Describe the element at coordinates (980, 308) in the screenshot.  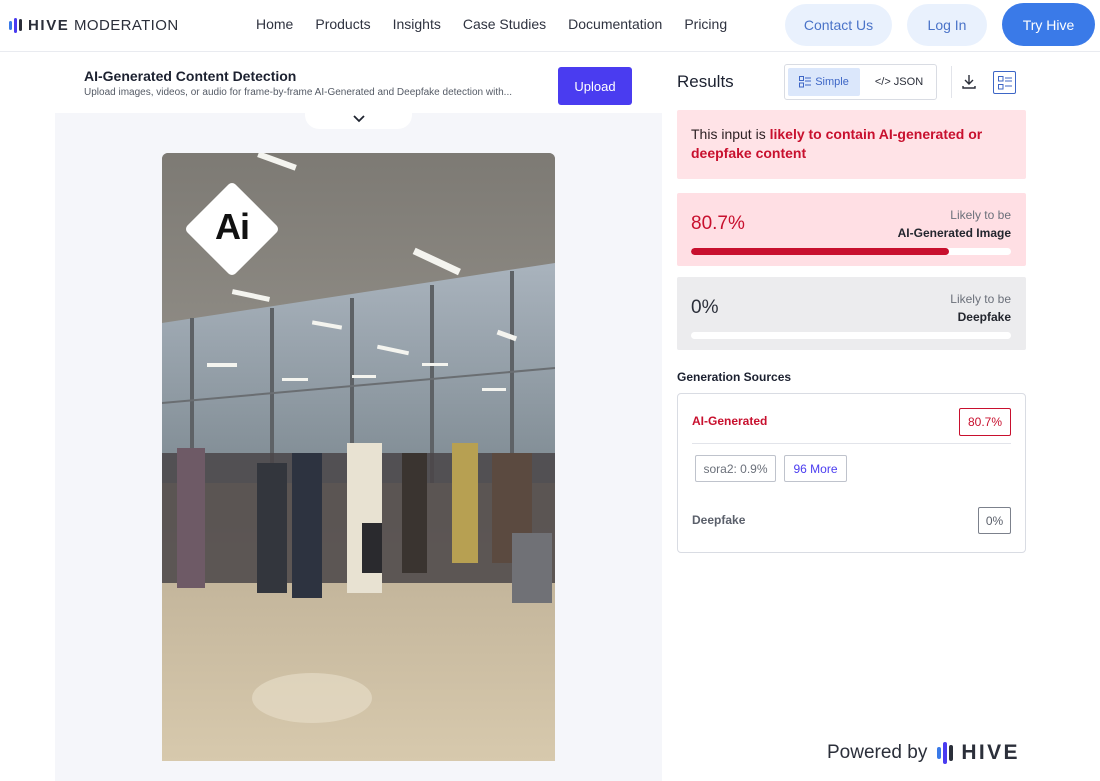
I see `df-score-label: Likely to be Deepfake` at that location.